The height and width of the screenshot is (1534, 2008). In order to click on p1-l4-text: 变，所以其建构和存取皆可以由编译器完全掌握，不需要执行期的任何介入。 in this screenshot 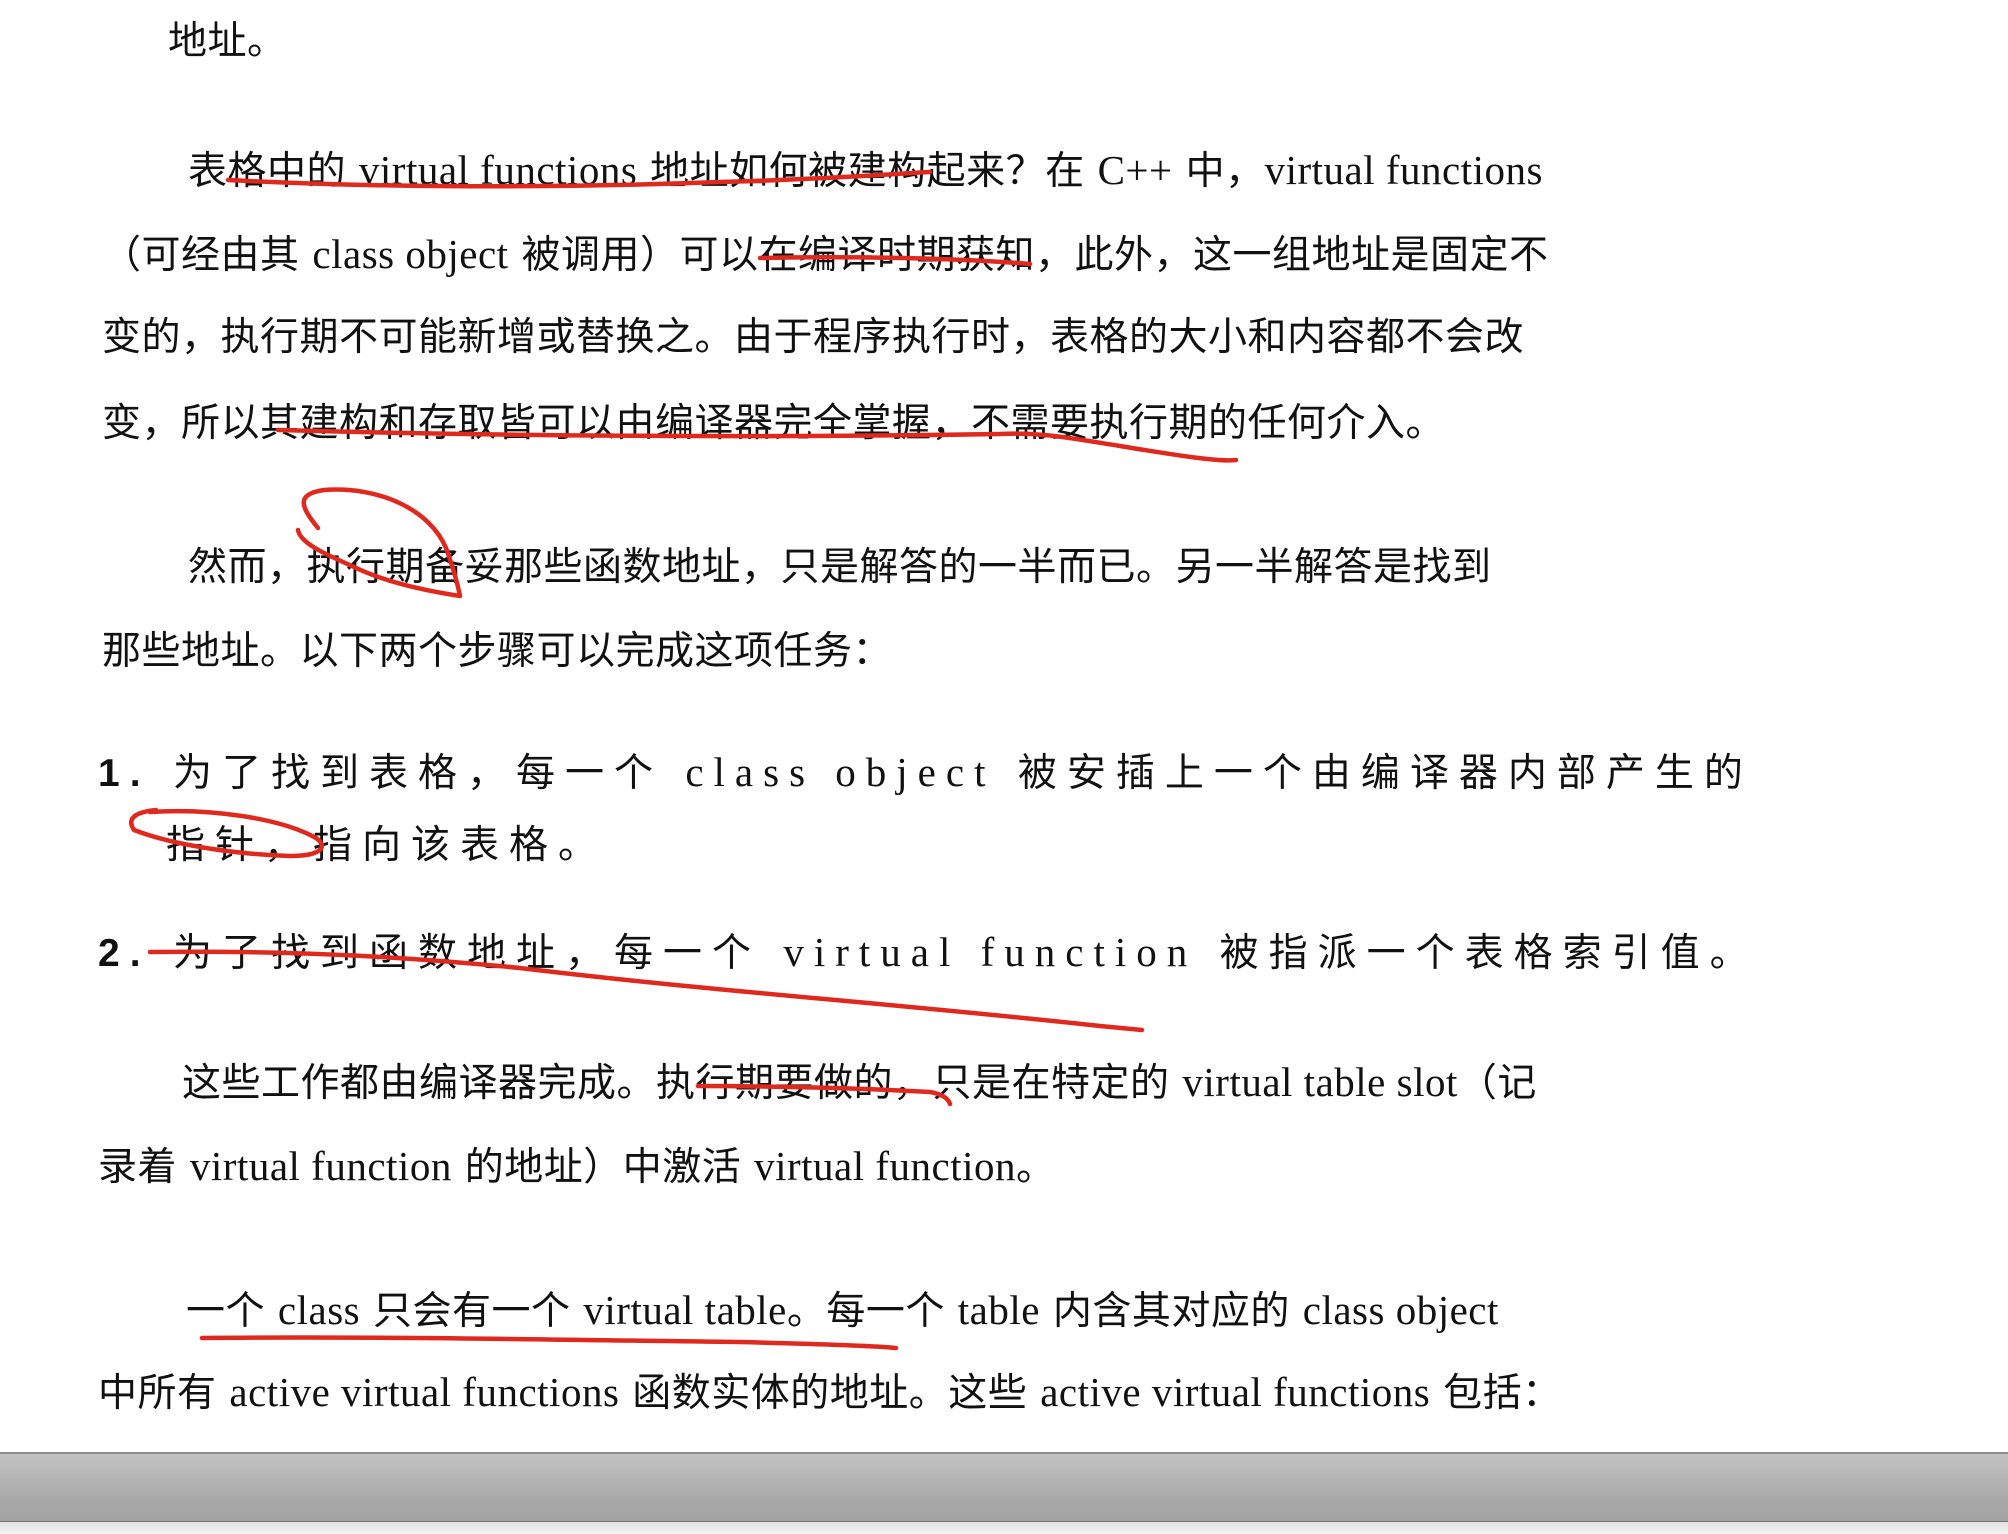, I will do `click(774, 423)`.